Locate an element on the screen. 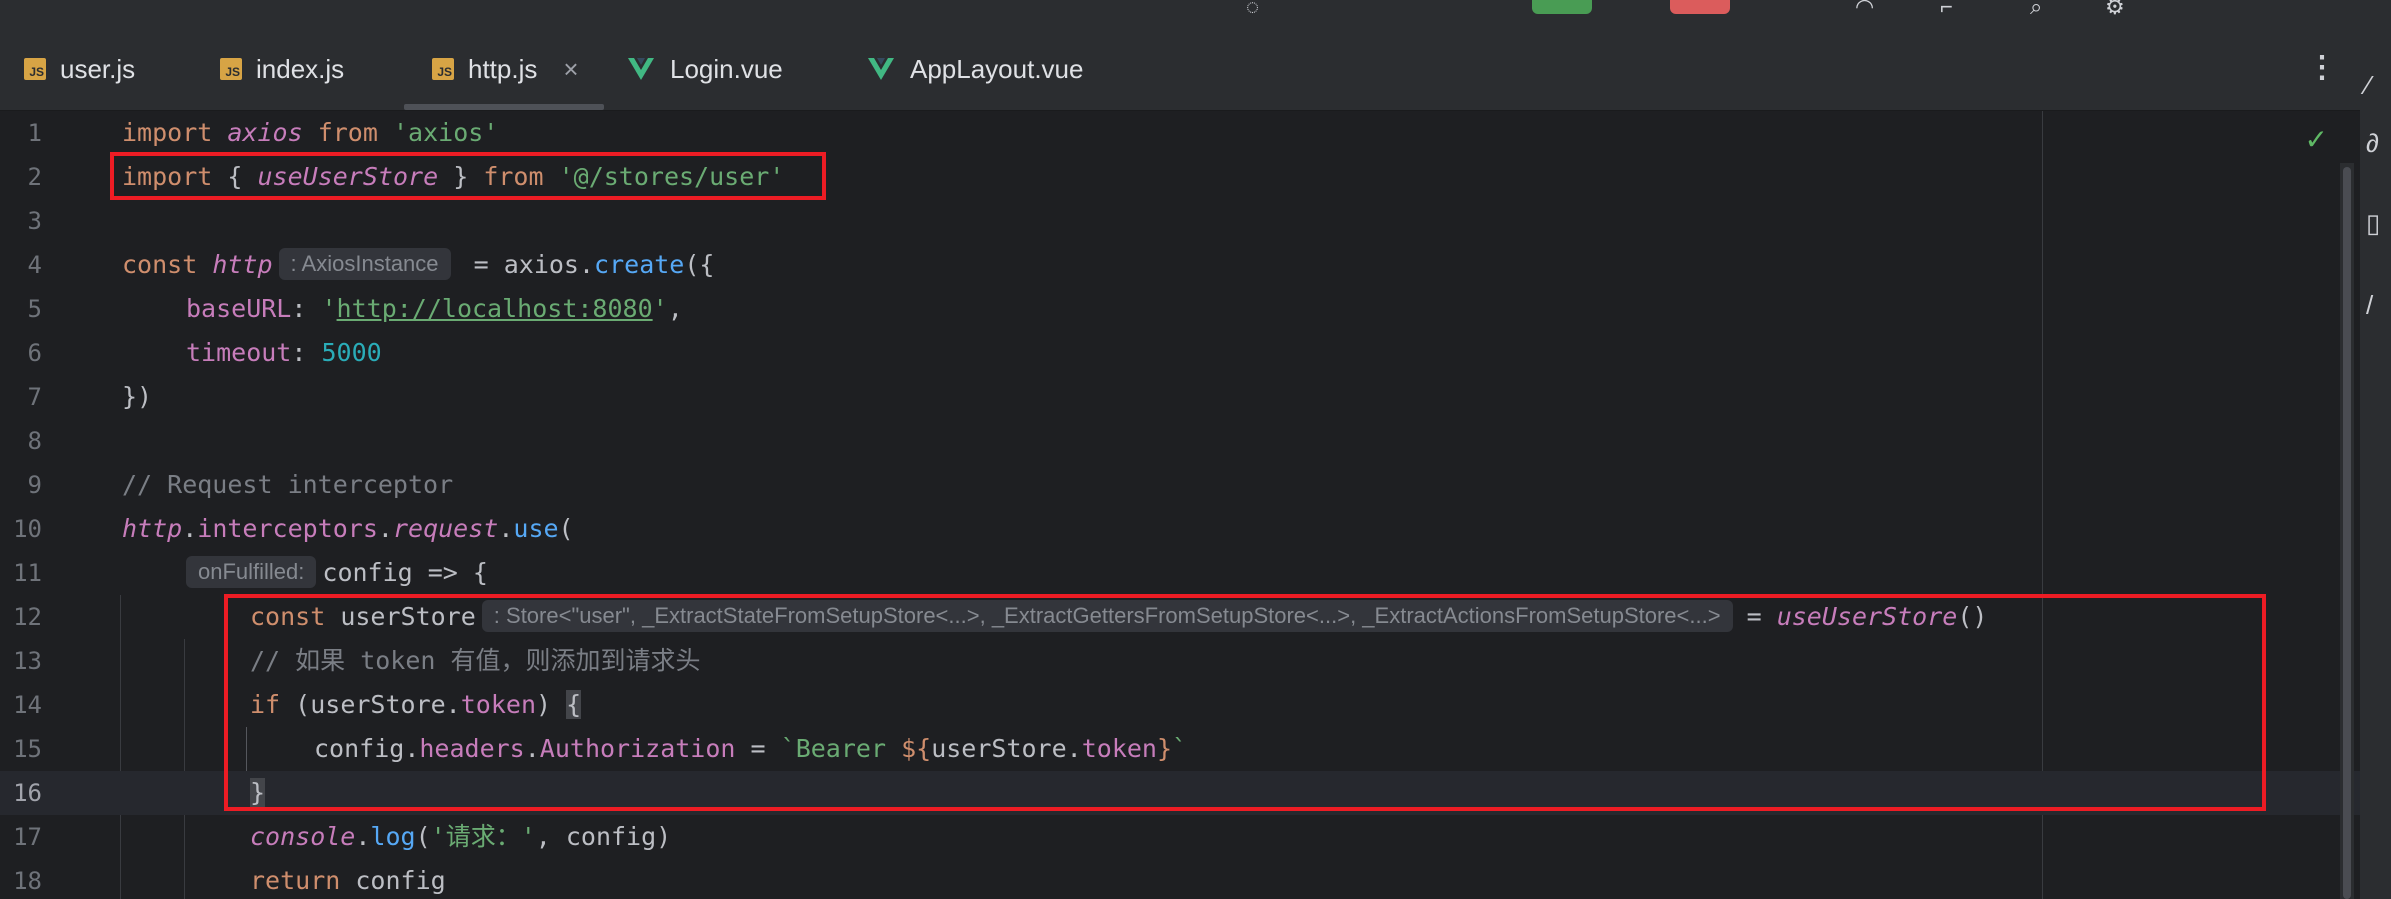  tool-window-icon: ⁄ is located at coordinates (2368, 85).